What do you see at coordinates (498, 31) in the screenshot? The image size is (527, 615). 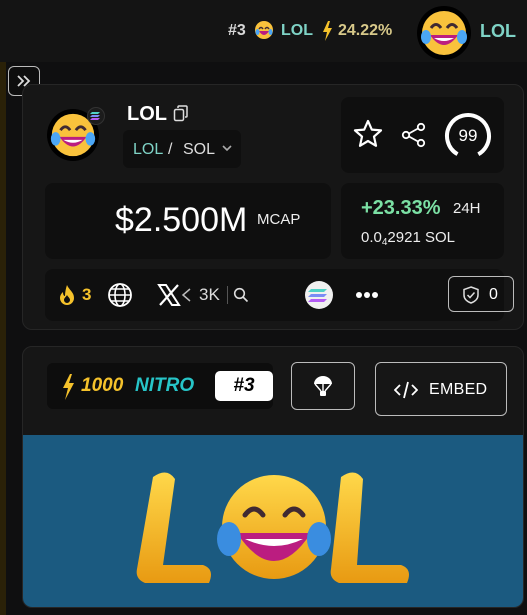 I see `ticker-label-right: LOL` at bounding box center [498, 31].